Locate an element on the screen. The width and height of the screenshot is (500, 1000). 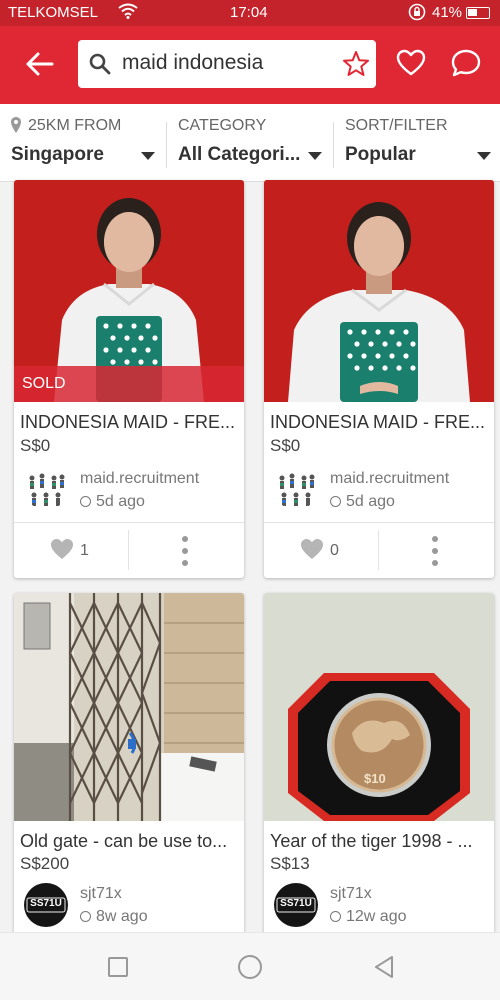
status-time: 17:04 is located at coordinates (249, 12).